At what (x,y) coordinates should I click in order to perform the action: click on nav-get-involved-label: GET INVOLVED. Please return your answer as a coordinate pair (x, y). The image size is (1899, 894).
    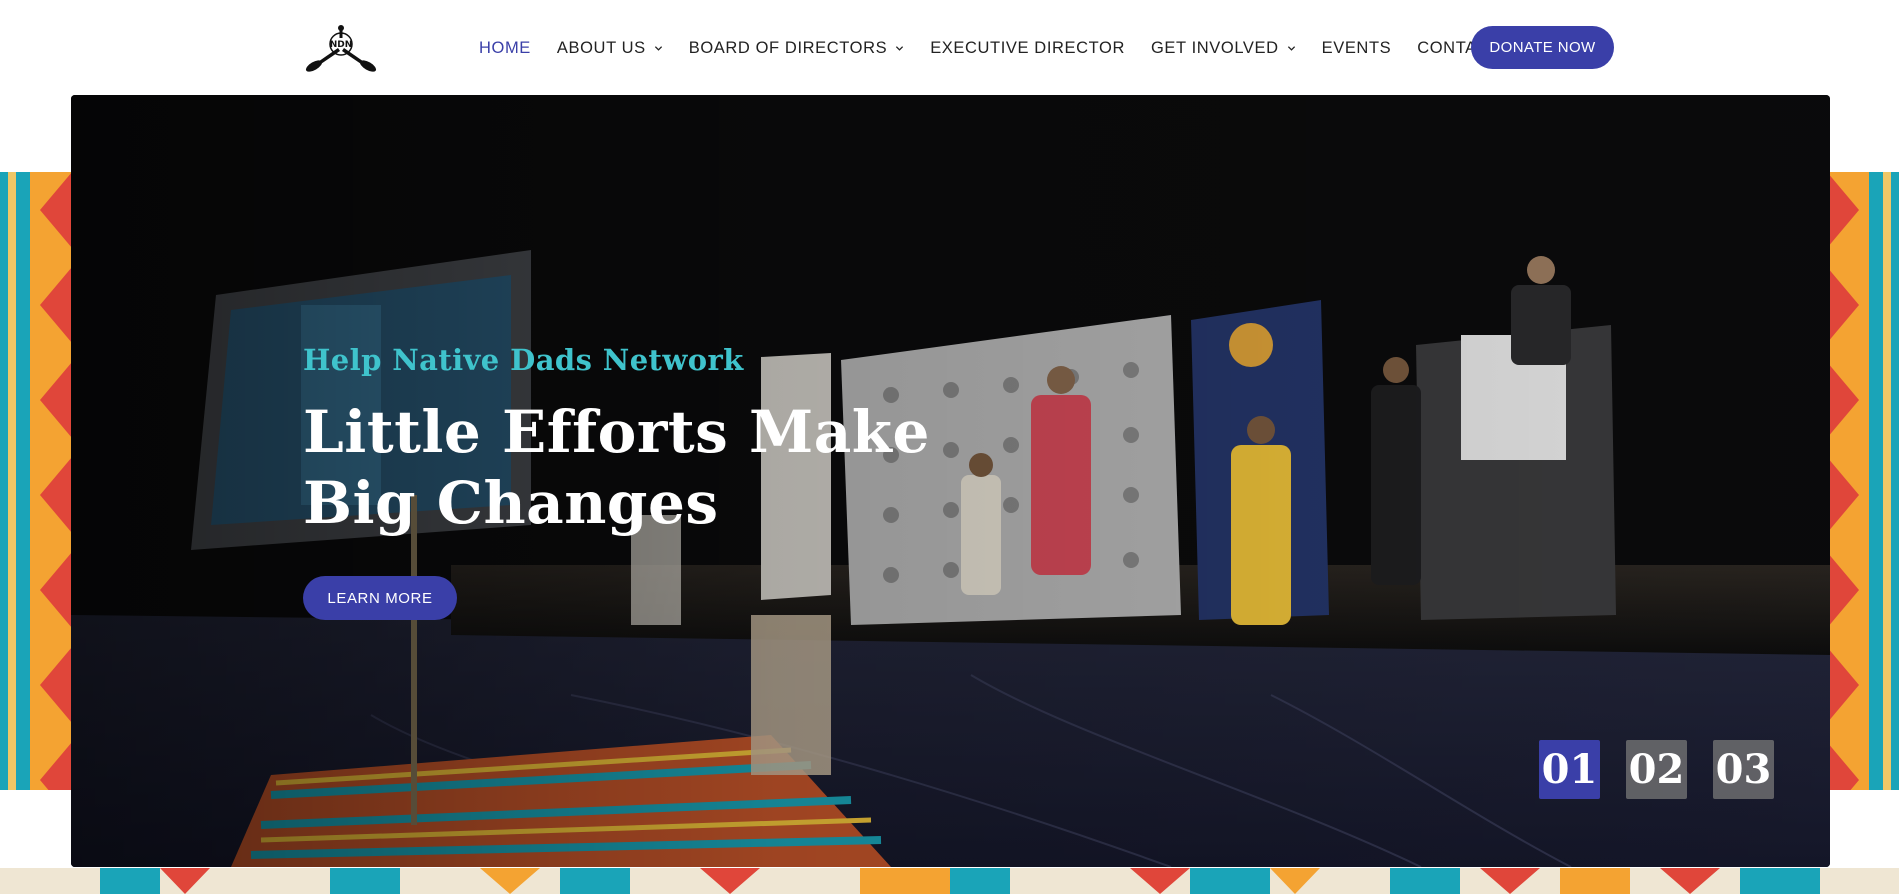
    Looking at the image, I should click on (1214, 47).